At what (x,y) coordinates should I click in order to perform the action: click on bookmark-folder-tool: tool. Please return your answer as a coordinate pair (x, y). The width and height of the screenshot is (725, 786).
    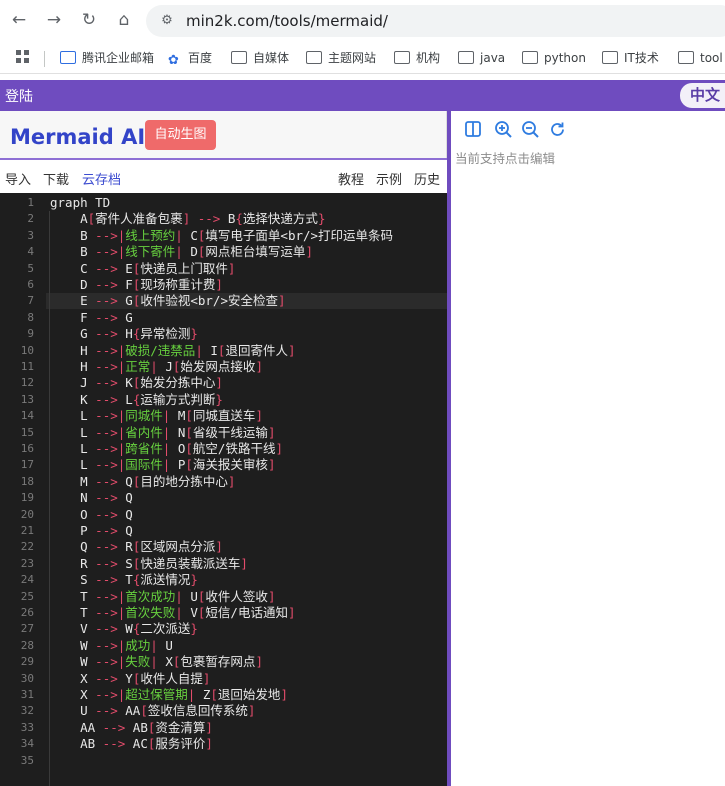
    Looking at the image, I should click on (700, 58).